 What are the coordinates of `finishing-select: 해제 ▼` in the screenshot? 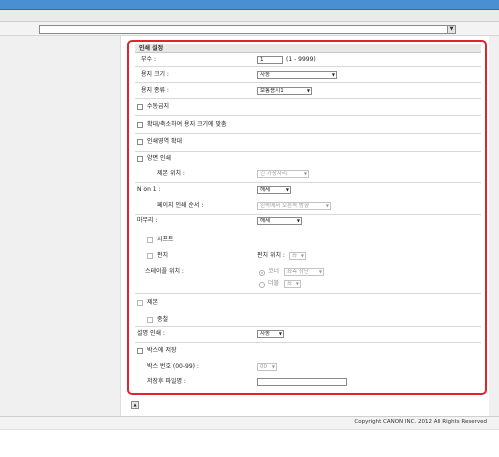 It's located at (279, 221).